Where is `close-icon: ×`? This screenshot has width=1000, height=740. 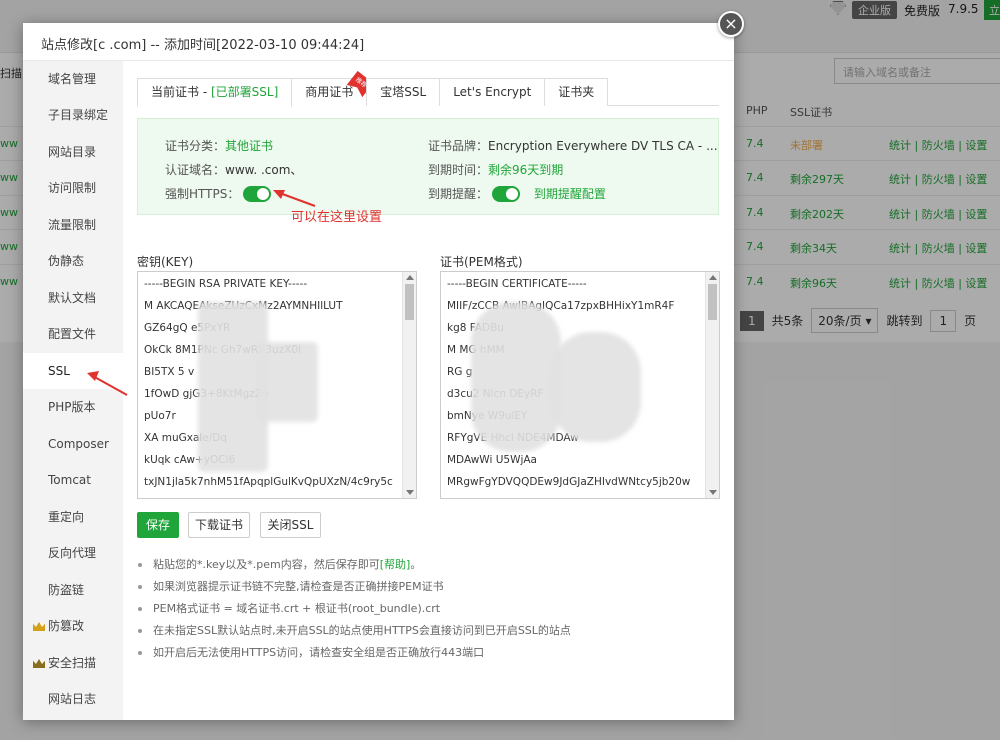 close-icon: × is located at coordinates (731, 24).